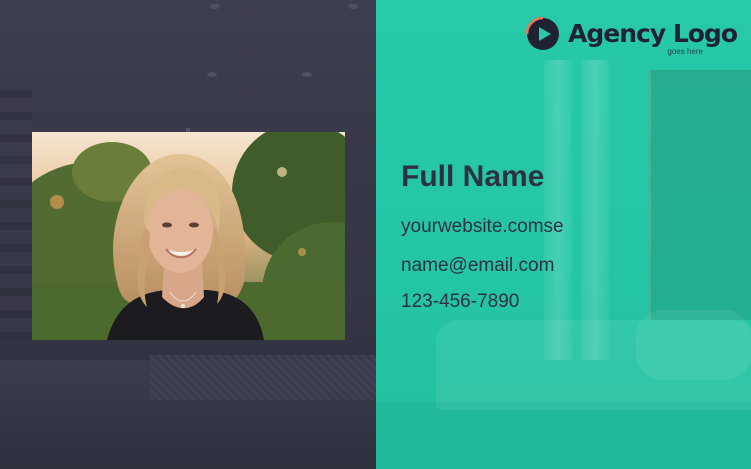 The width and height of the screenshot is (751, 469). I want to click on logo-text: Agency Logo goes here, so click(653, 38).